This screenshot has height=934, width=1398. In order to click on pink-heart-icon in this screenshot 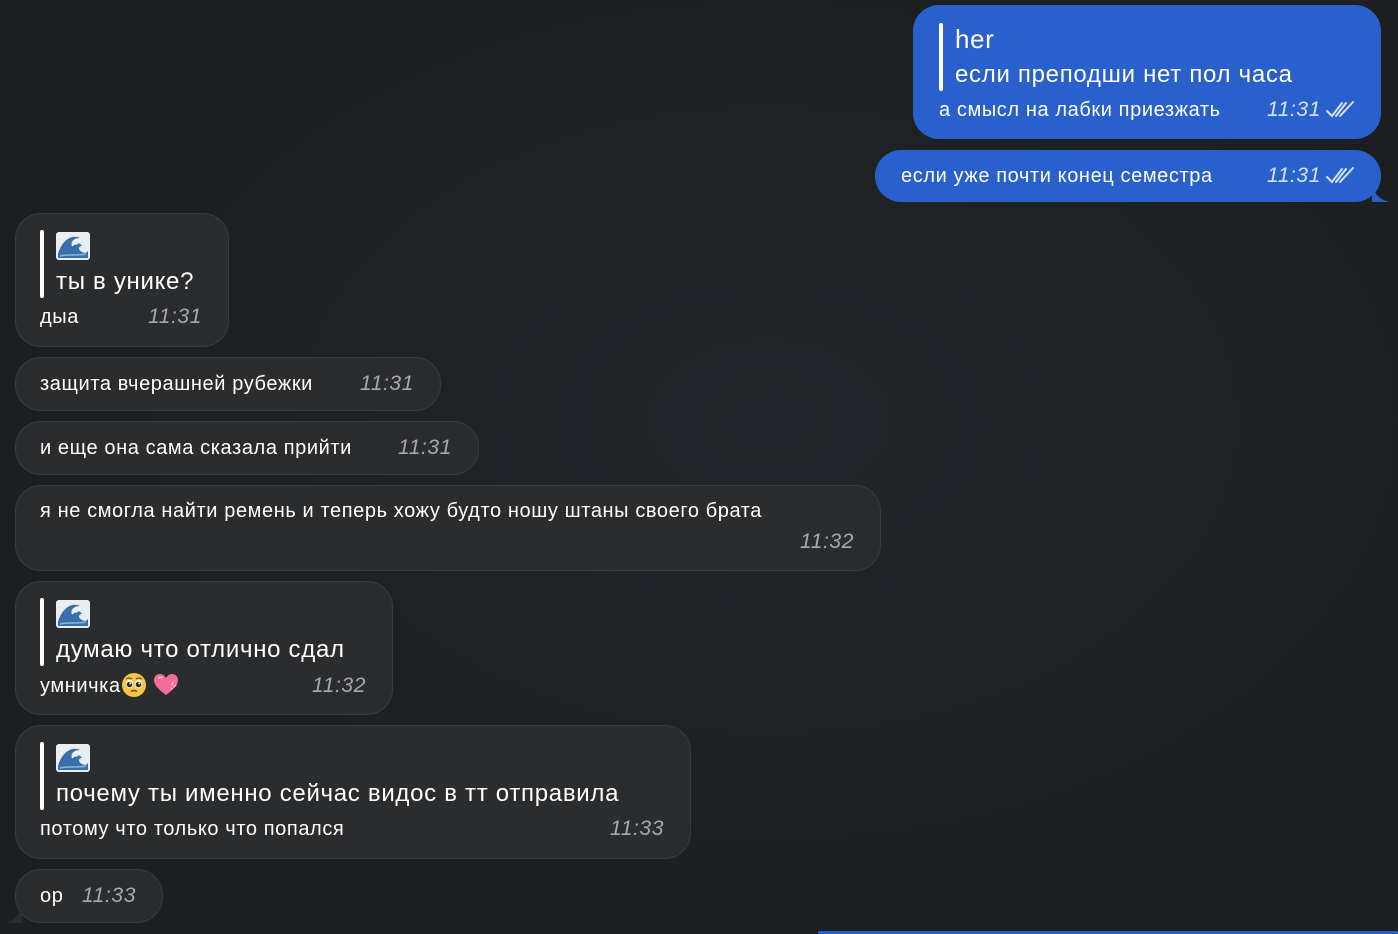, I will do `click(165, 684)`.